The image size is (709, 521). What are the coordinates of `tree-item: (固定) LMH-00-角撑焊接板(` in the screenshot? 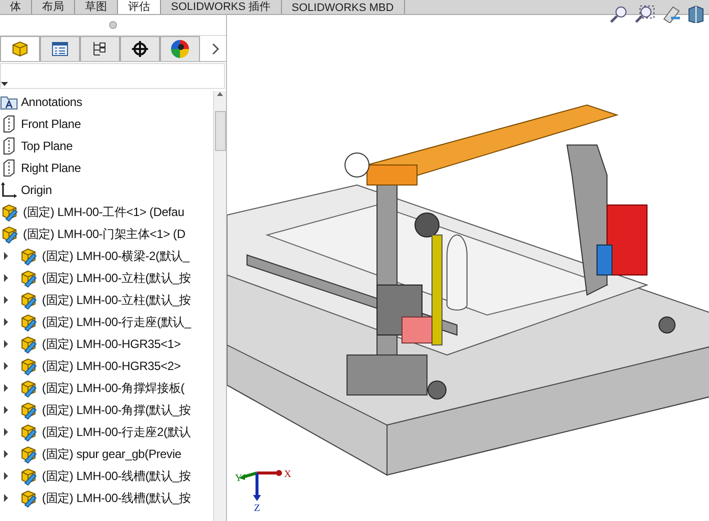 It's located at (113, 388).